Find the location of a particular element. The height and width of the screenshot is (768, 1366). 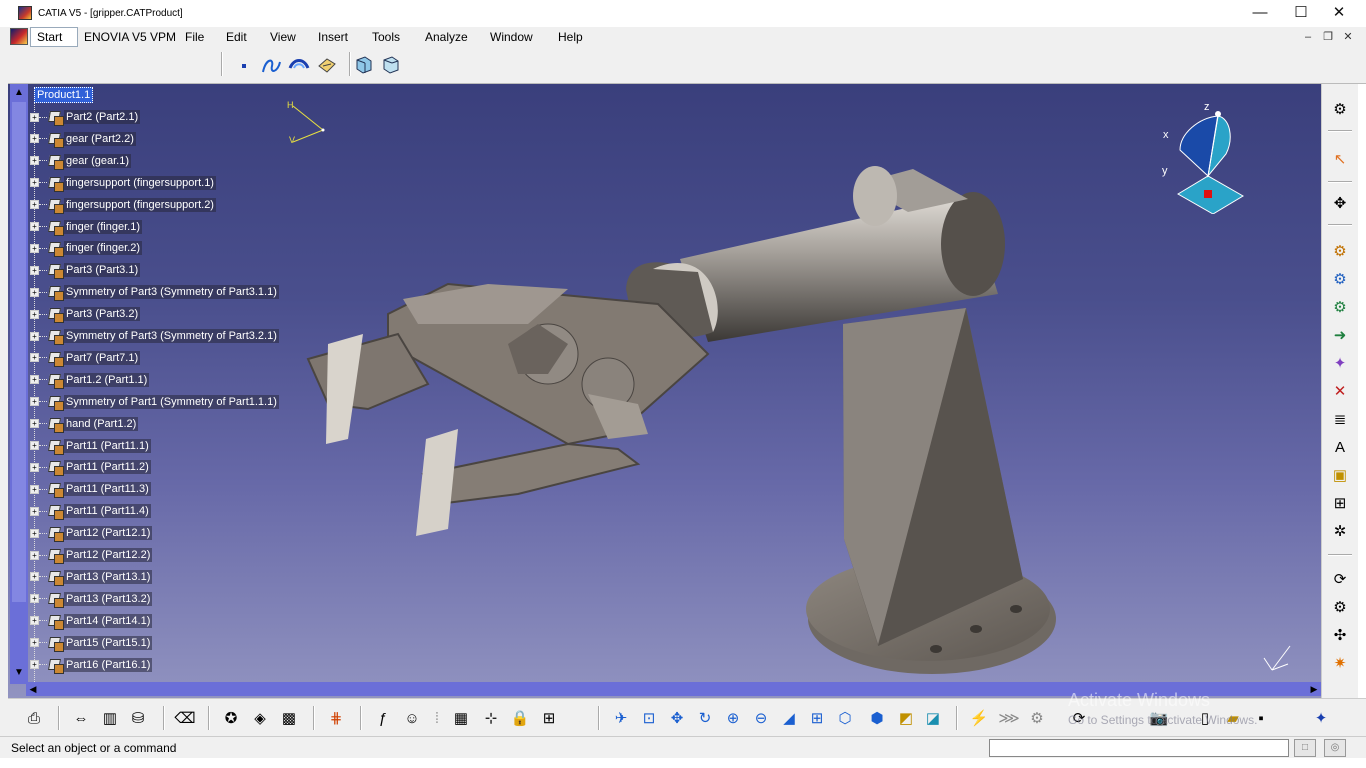

tree-node: + finger (finger.1) is located at coordinates (85, 227).